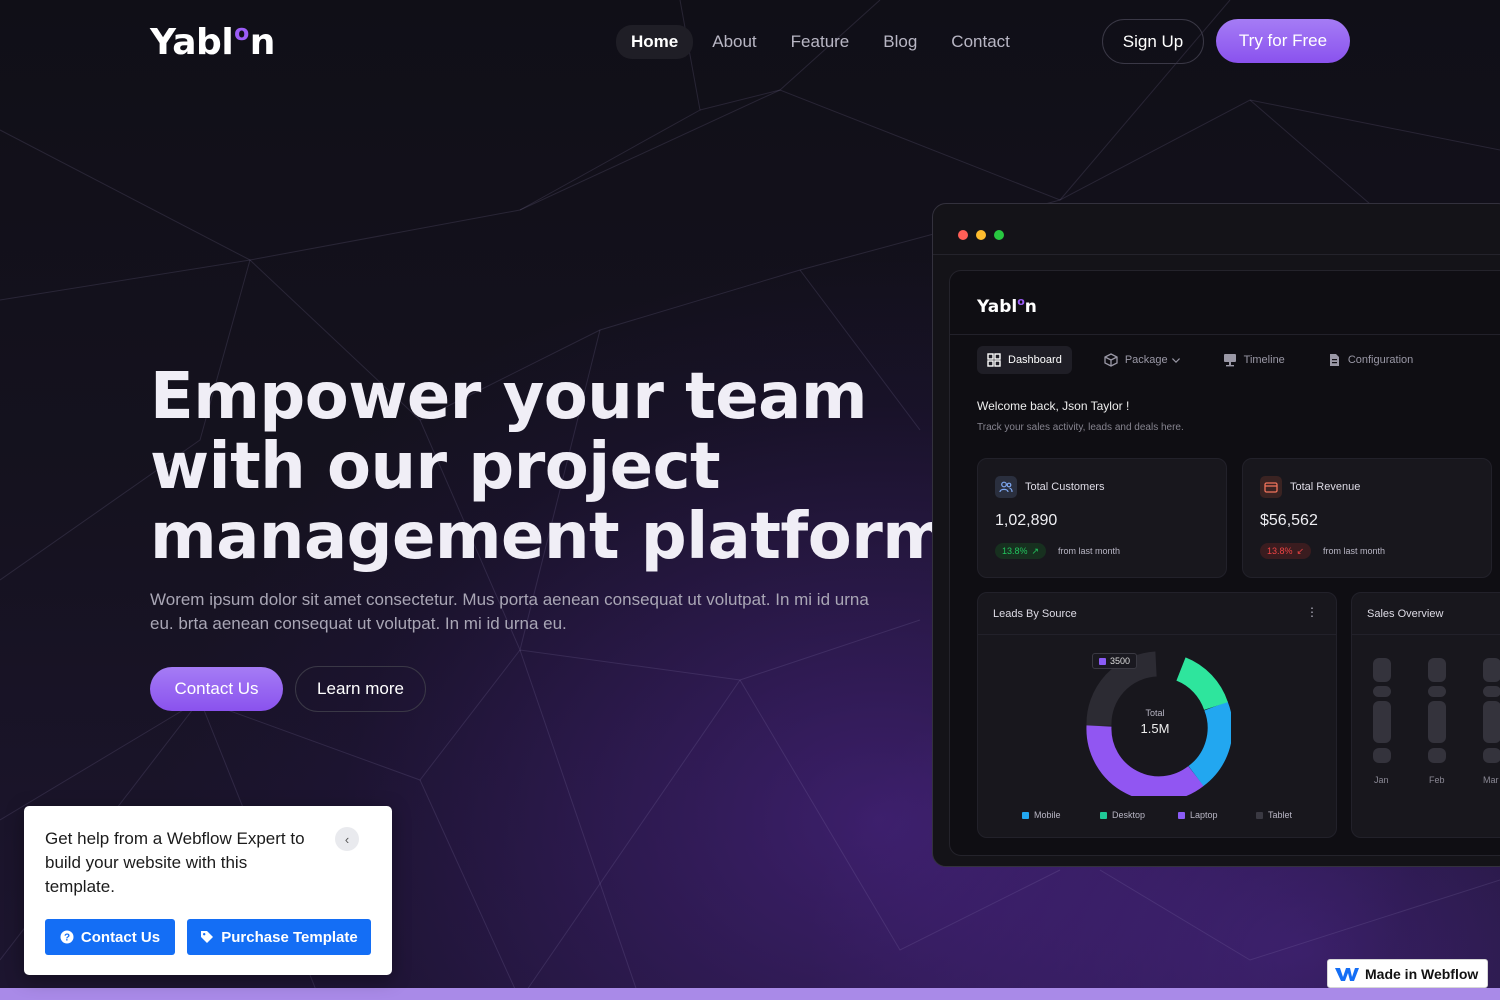  I want to click on window-controls, so click(981, 235).